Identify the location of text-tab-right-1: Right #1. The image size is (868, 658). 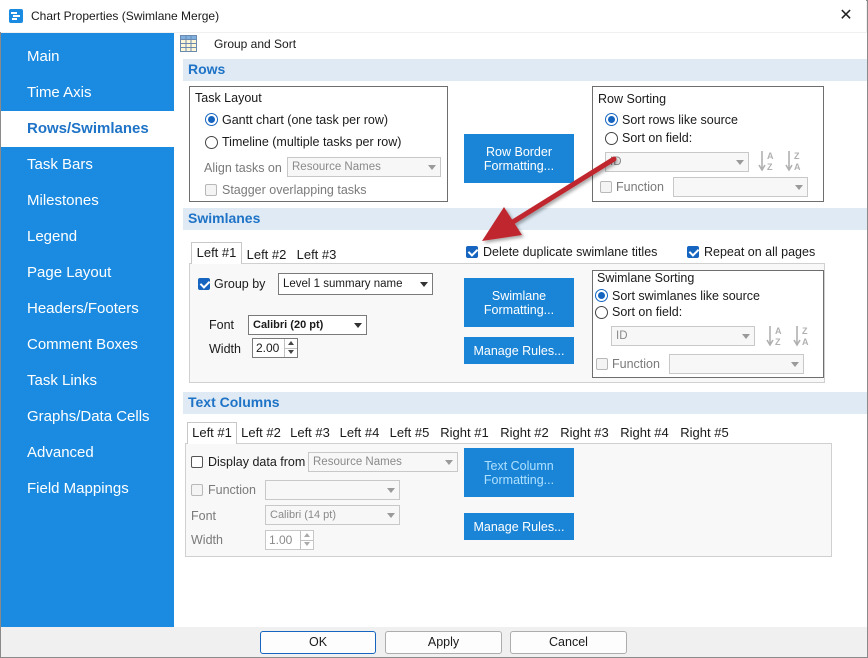
(464, 433).